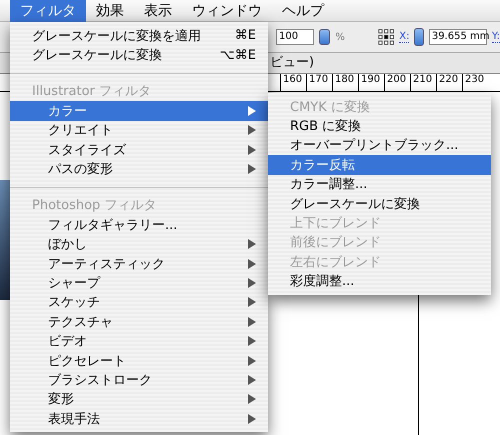 The width and height of the screenshot is (500, 435). Describe the element at coordinates (379, 204) in the screenshot. I see `menu-item: グレースケールに変換` at that location.